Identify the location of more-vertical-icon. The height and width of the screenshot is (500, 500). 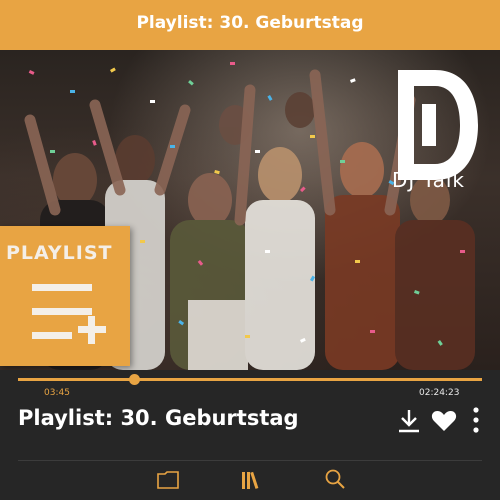
(476, 420).